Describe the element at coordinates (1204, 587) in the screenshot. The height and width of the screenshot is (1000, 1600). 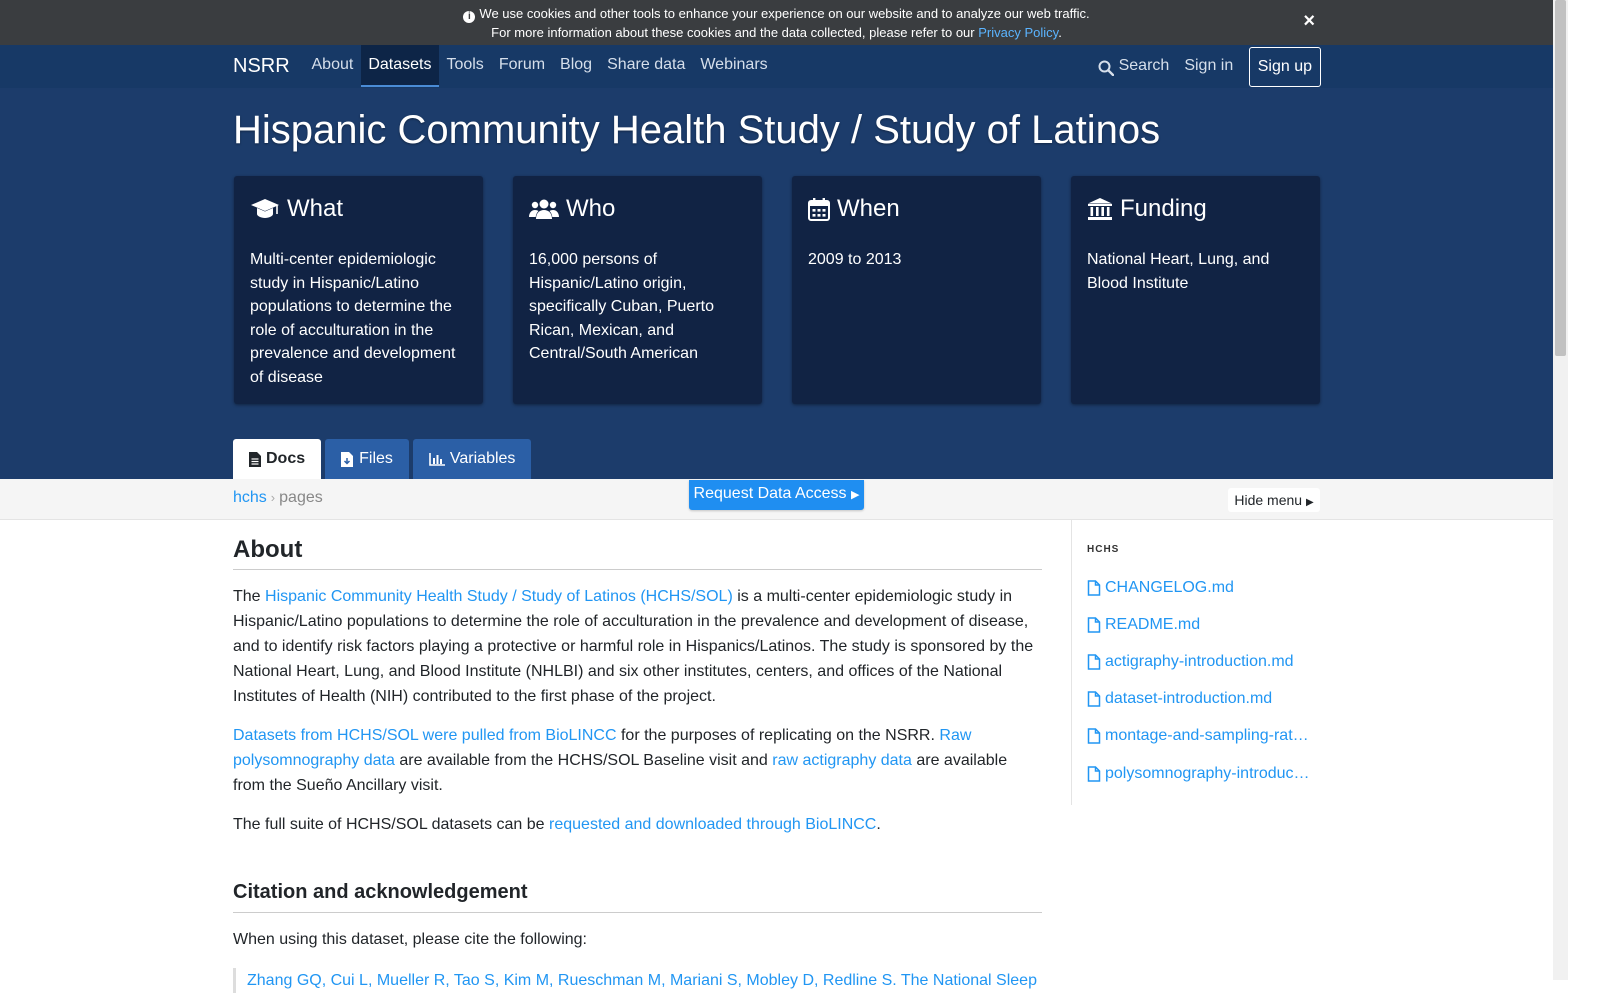
I see `sidebar-file-changelog: CHANGELOG.md` at that location.